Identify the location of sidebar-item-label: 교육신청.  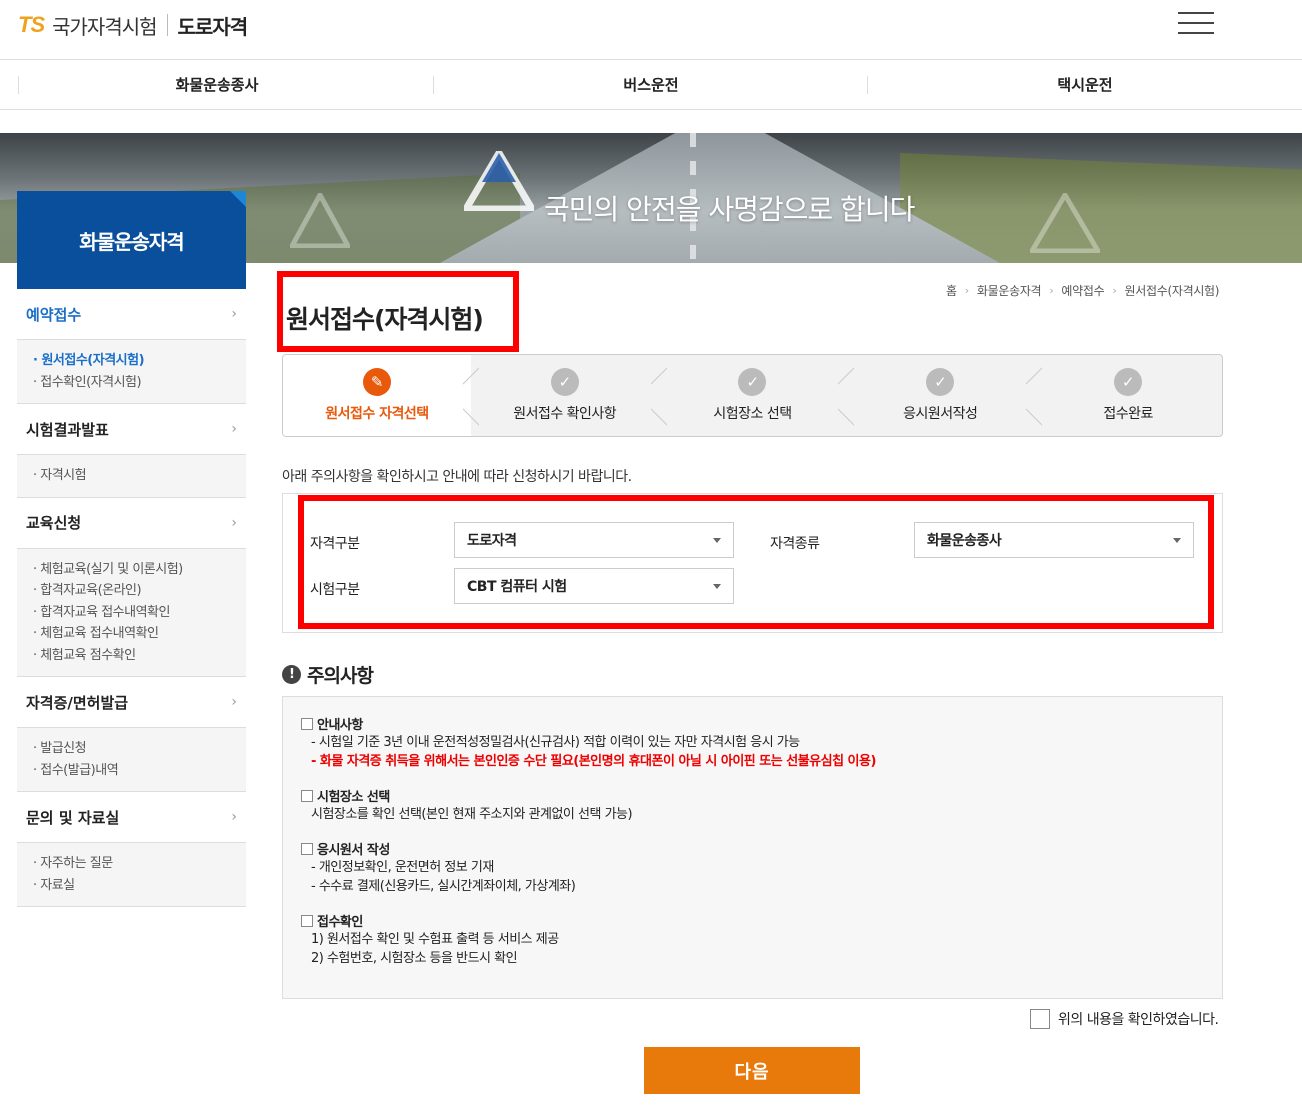
(54, 523).